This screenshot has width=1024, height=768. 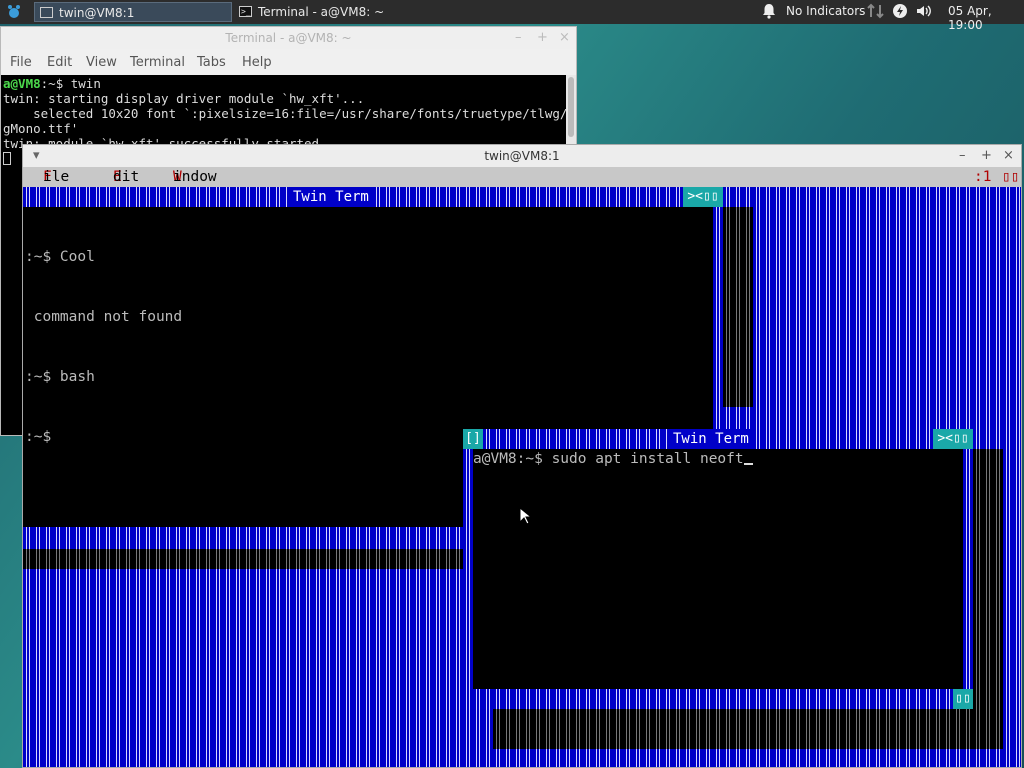 What do you see at coordinates (97, 13) in the screenshot?
I see `taskbar-item-label: twin@VM8:1` at bounding box center [97, 13].